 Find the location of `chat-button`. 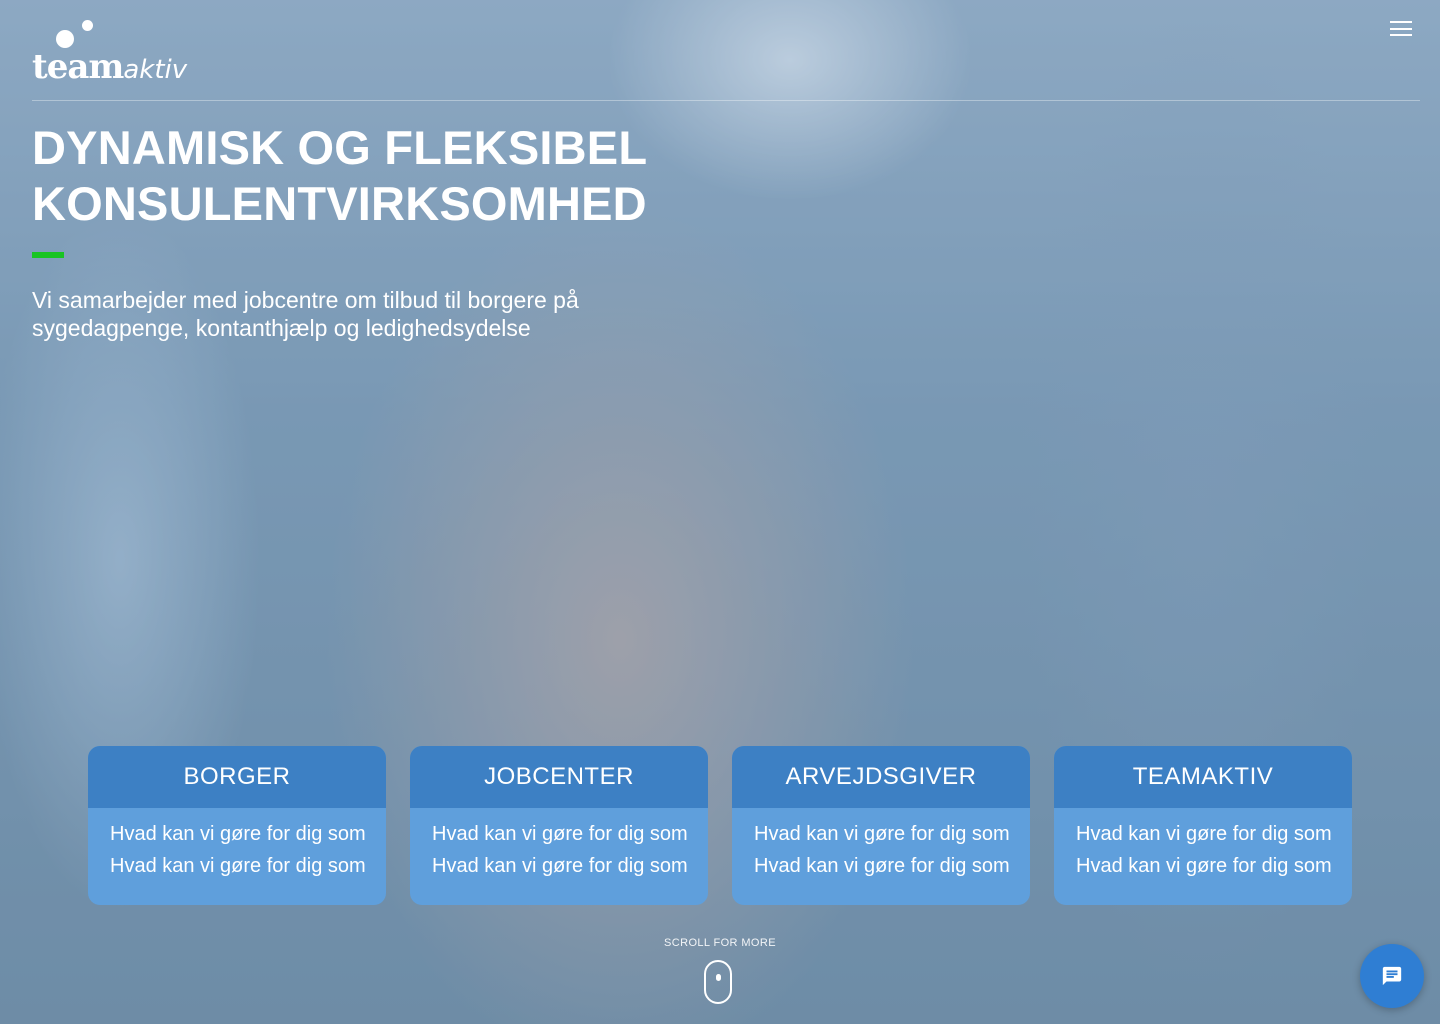

chat-button is located at coordinates (1392, 976).